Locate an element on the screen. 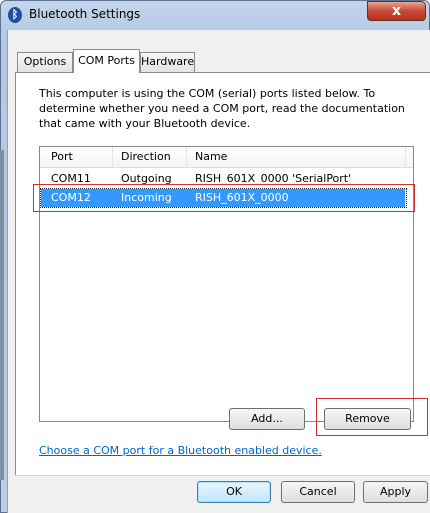 The image size is (430, 513). tab-options: Options is located at coordinates (45, 62).